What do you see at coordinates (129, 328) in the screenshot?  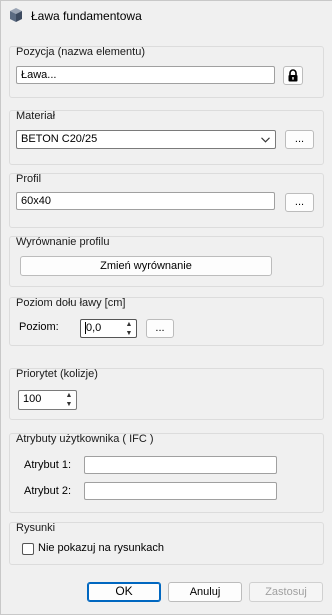 I see `level-spinner: ▲ ▼` at bounding box center [129, 328].